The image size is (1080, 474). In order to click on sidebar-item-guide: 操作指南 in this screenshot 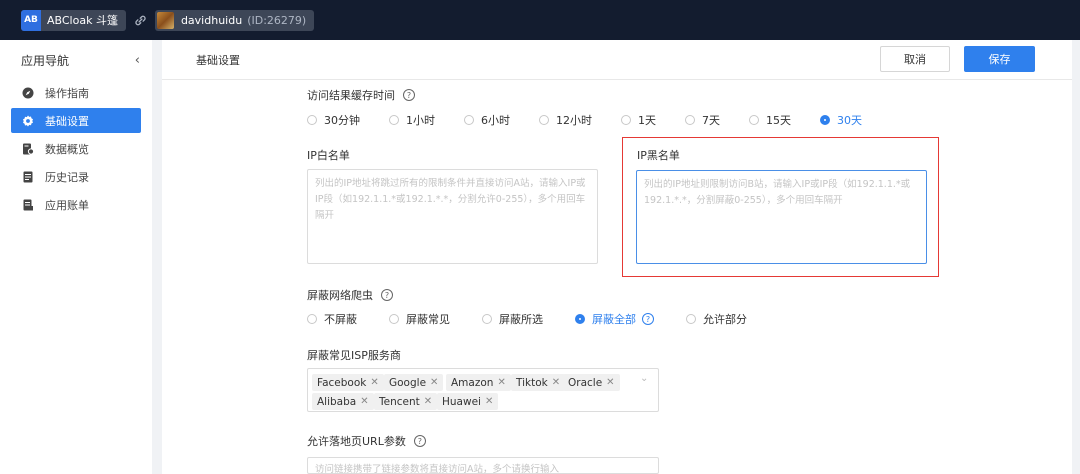, I will do `click(76, 92)`.